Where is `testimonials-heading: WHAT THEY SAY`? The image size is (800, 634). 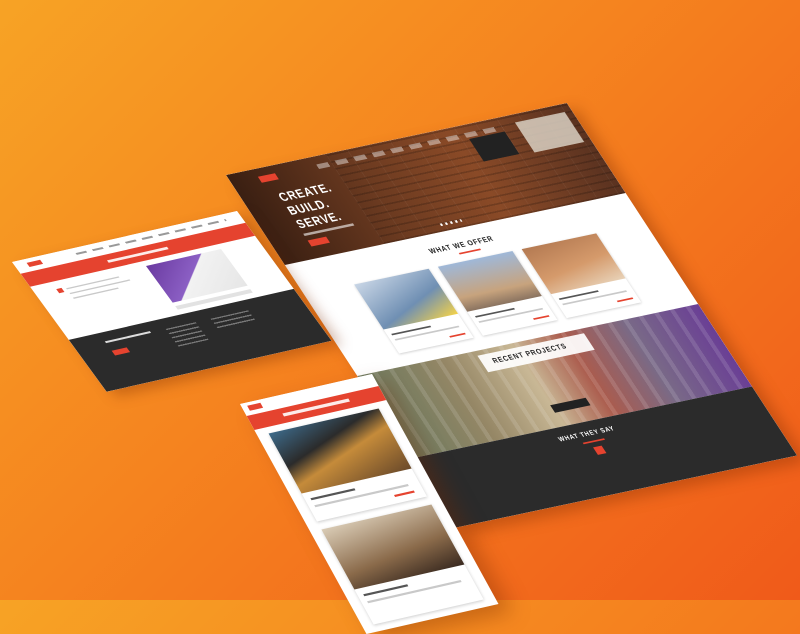
testimonials-heading: WHAT THEY SAY is located at coordinates (586, 434).